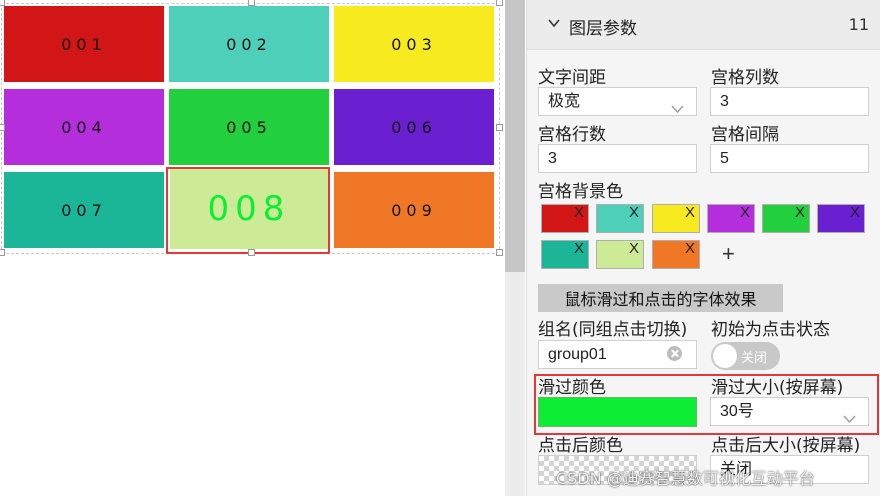  I want to click on click-color-label: 点击后颜色, so click(580, 446).